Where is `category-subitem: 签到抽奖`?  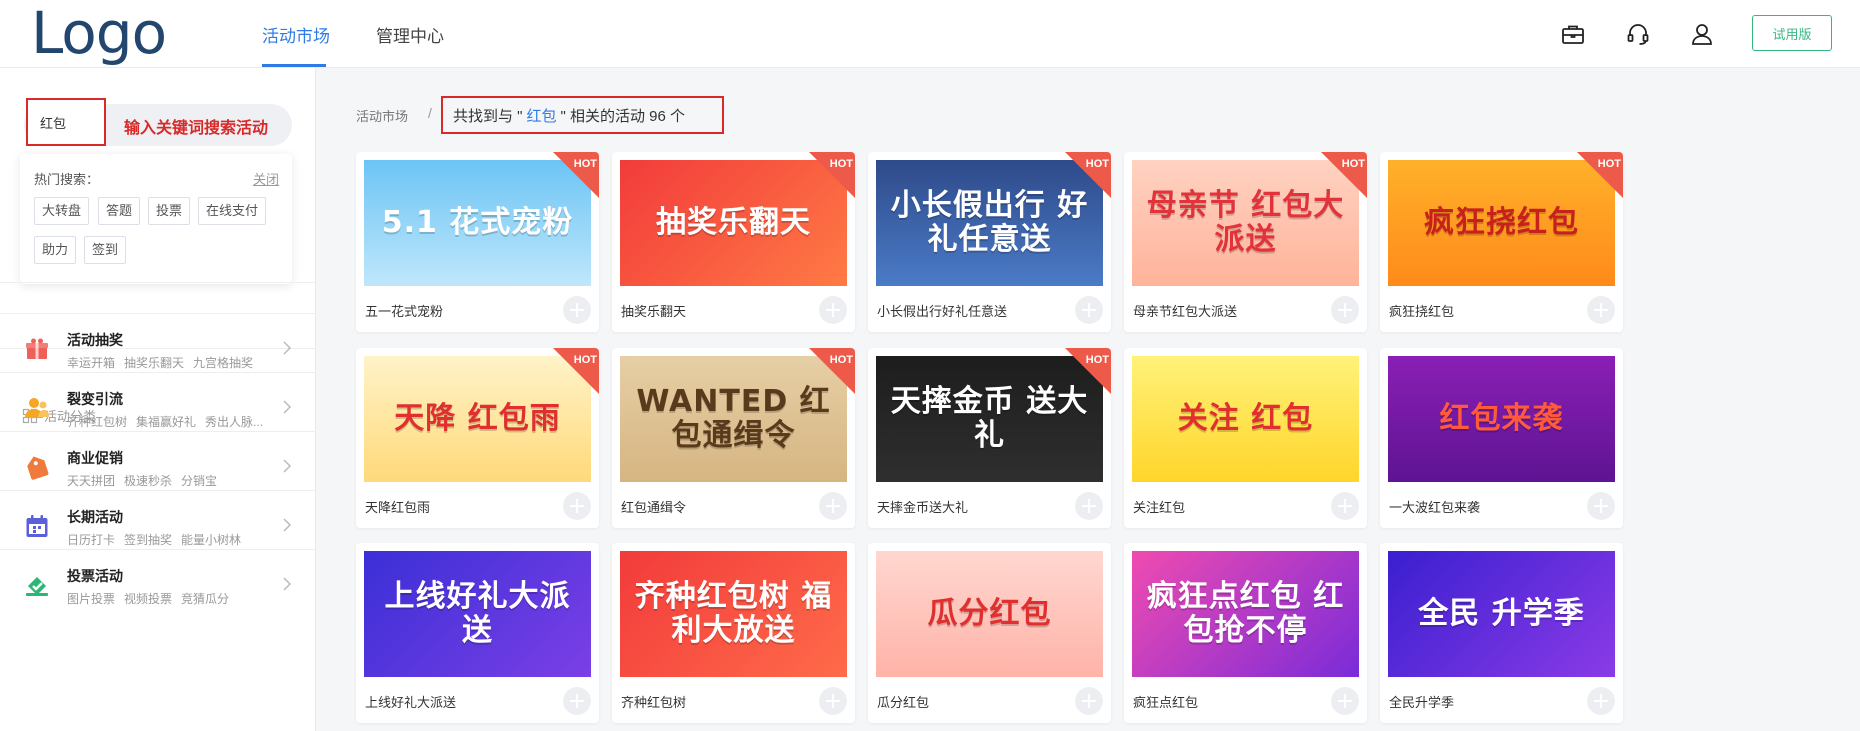 category-subitem: 签到抽奖 is located at coordinates (148, 540).